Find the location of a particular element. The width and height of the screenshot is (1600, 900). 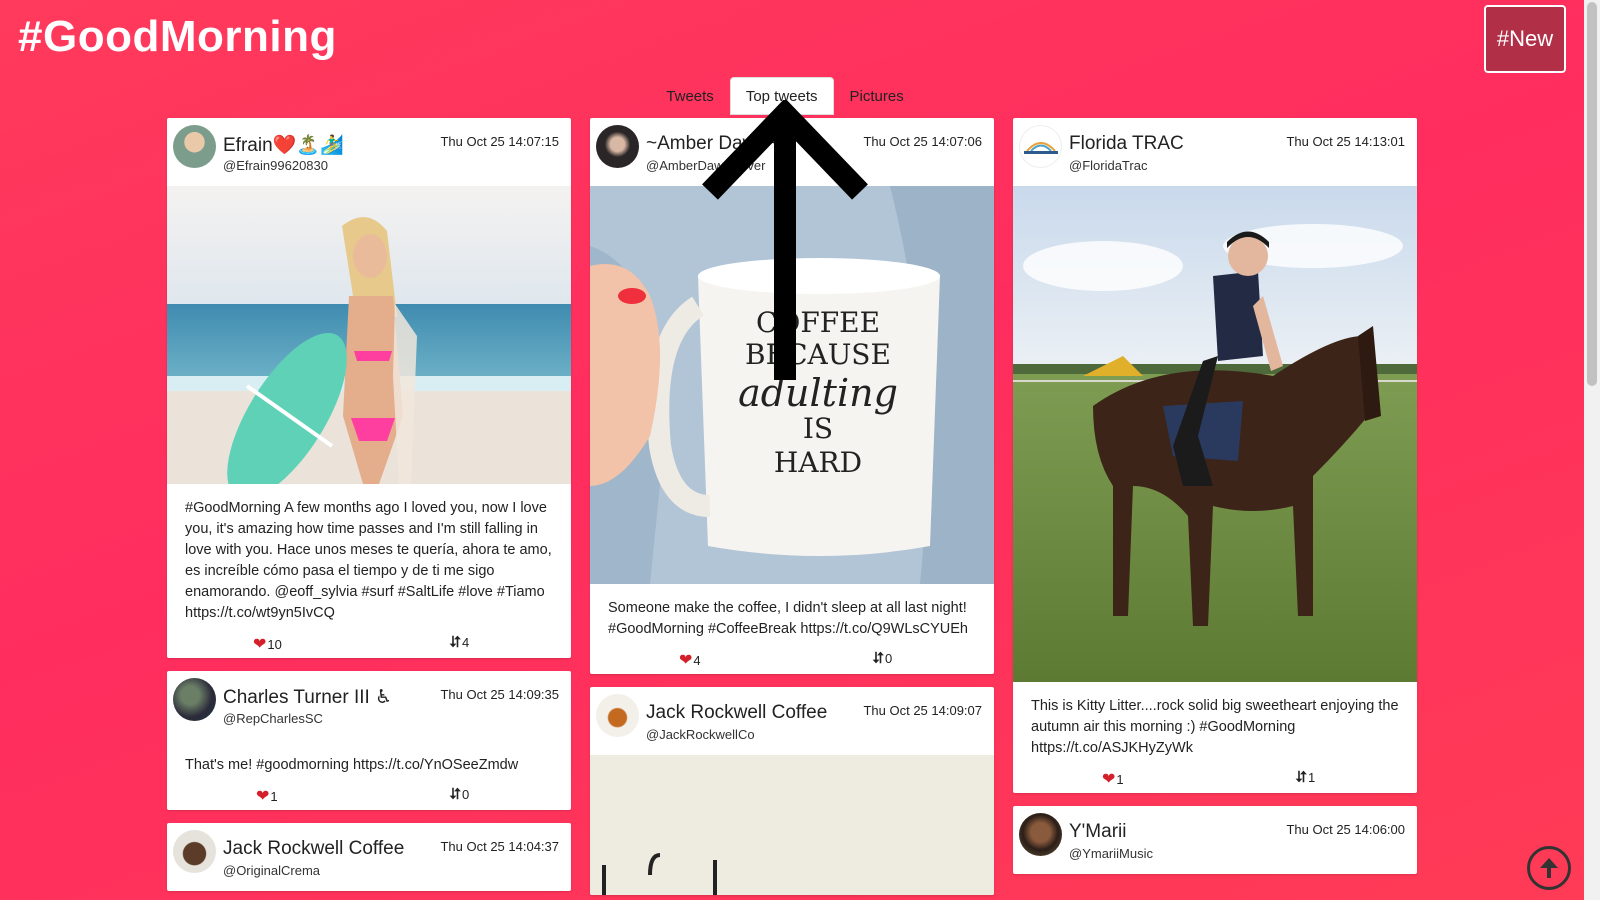

retweet-count: ⮃ 1 is located at coordinates (1305, 777).